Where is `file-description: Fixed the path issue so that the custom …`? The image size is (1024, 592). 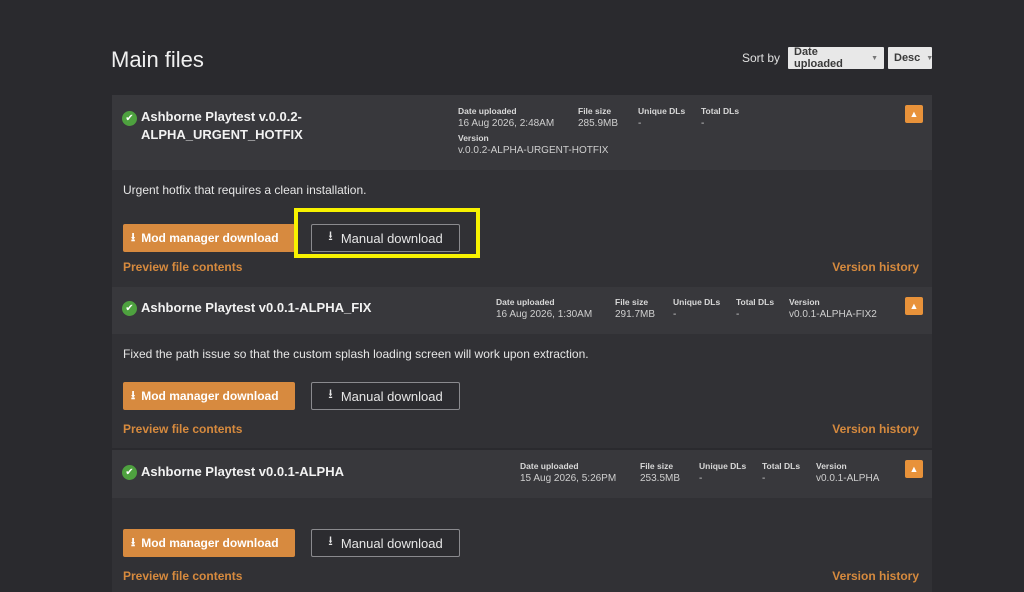 file-description: Fixed the path issue so that the custom … is located at coordinates (356, 354).